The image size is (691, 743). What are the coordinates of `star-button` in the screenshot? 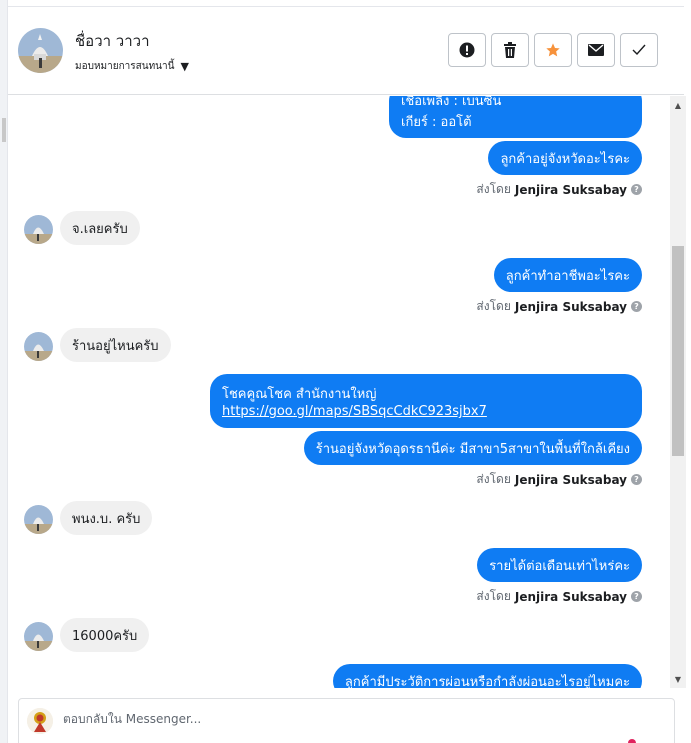 It's located at (553, 50).